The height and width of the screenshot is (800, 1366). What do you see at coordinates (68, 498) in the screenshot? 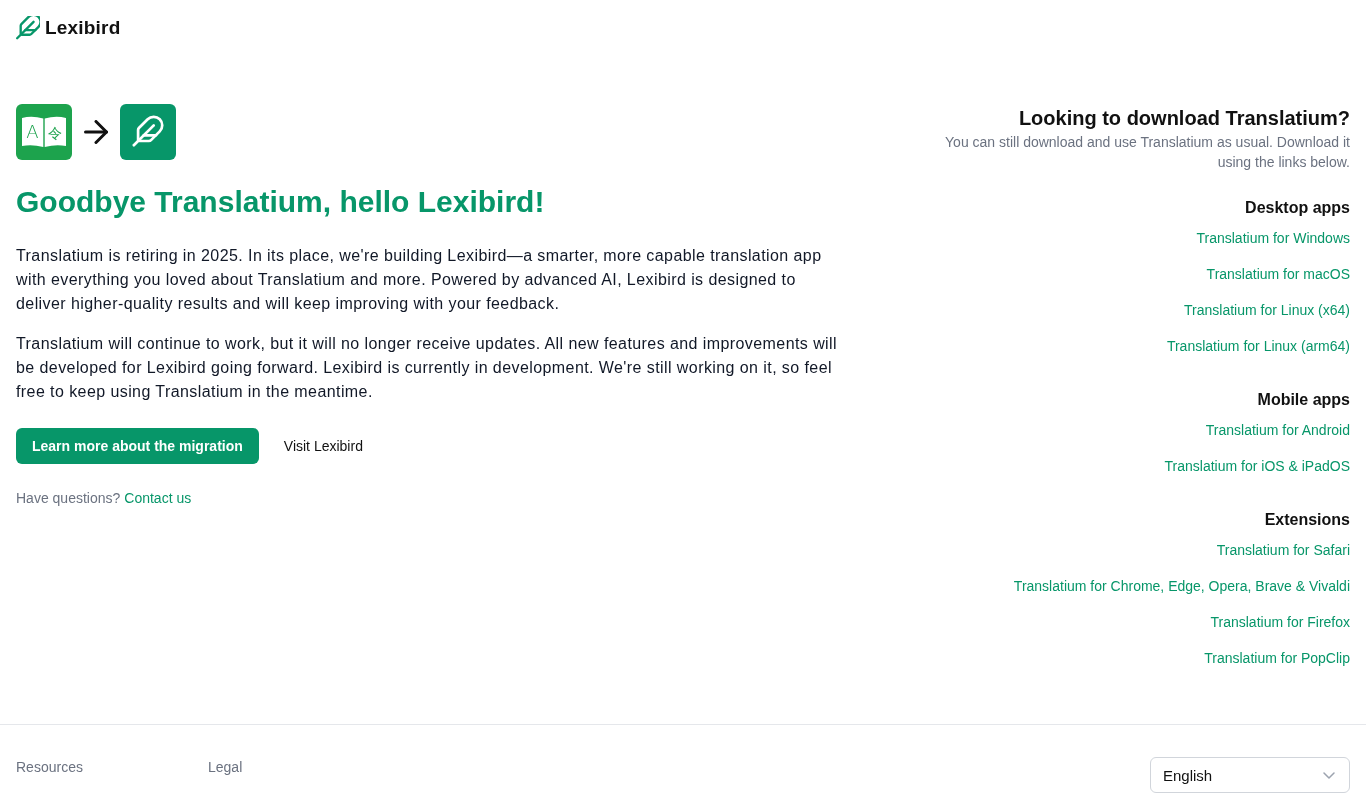
I see `contact-prompt: Have questions?` at bounding box center [68, 498].